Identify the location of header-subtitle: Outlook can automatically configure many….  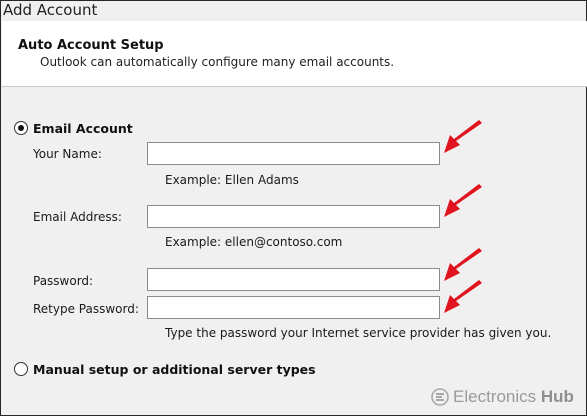
(217, 62).